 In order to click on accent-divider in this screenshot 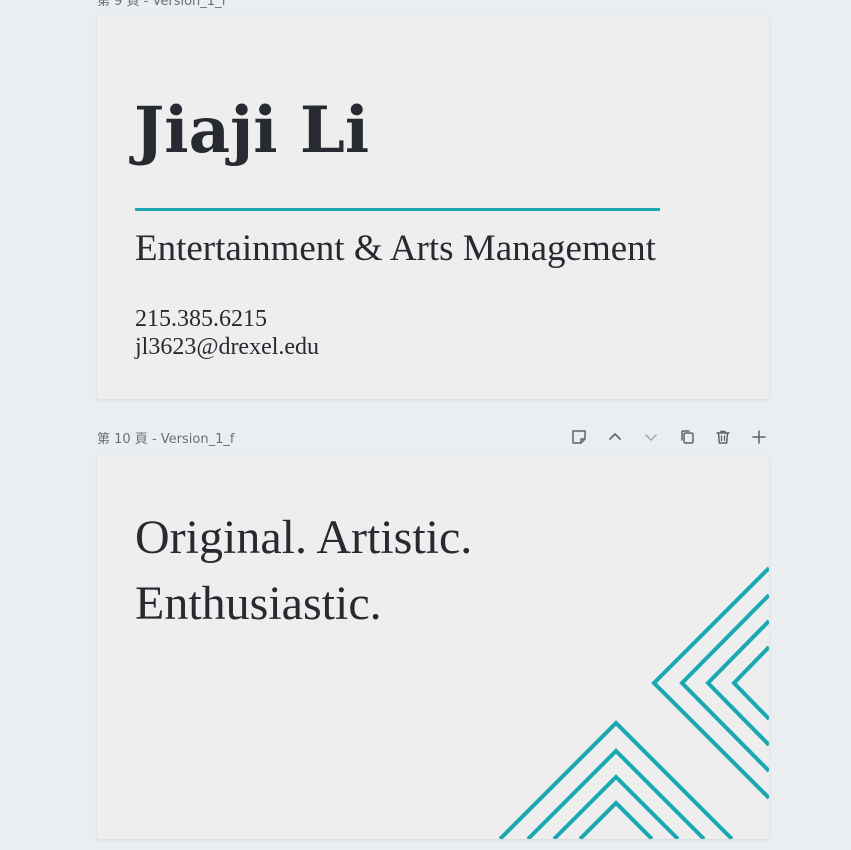, I will do `click(397, 209)`.